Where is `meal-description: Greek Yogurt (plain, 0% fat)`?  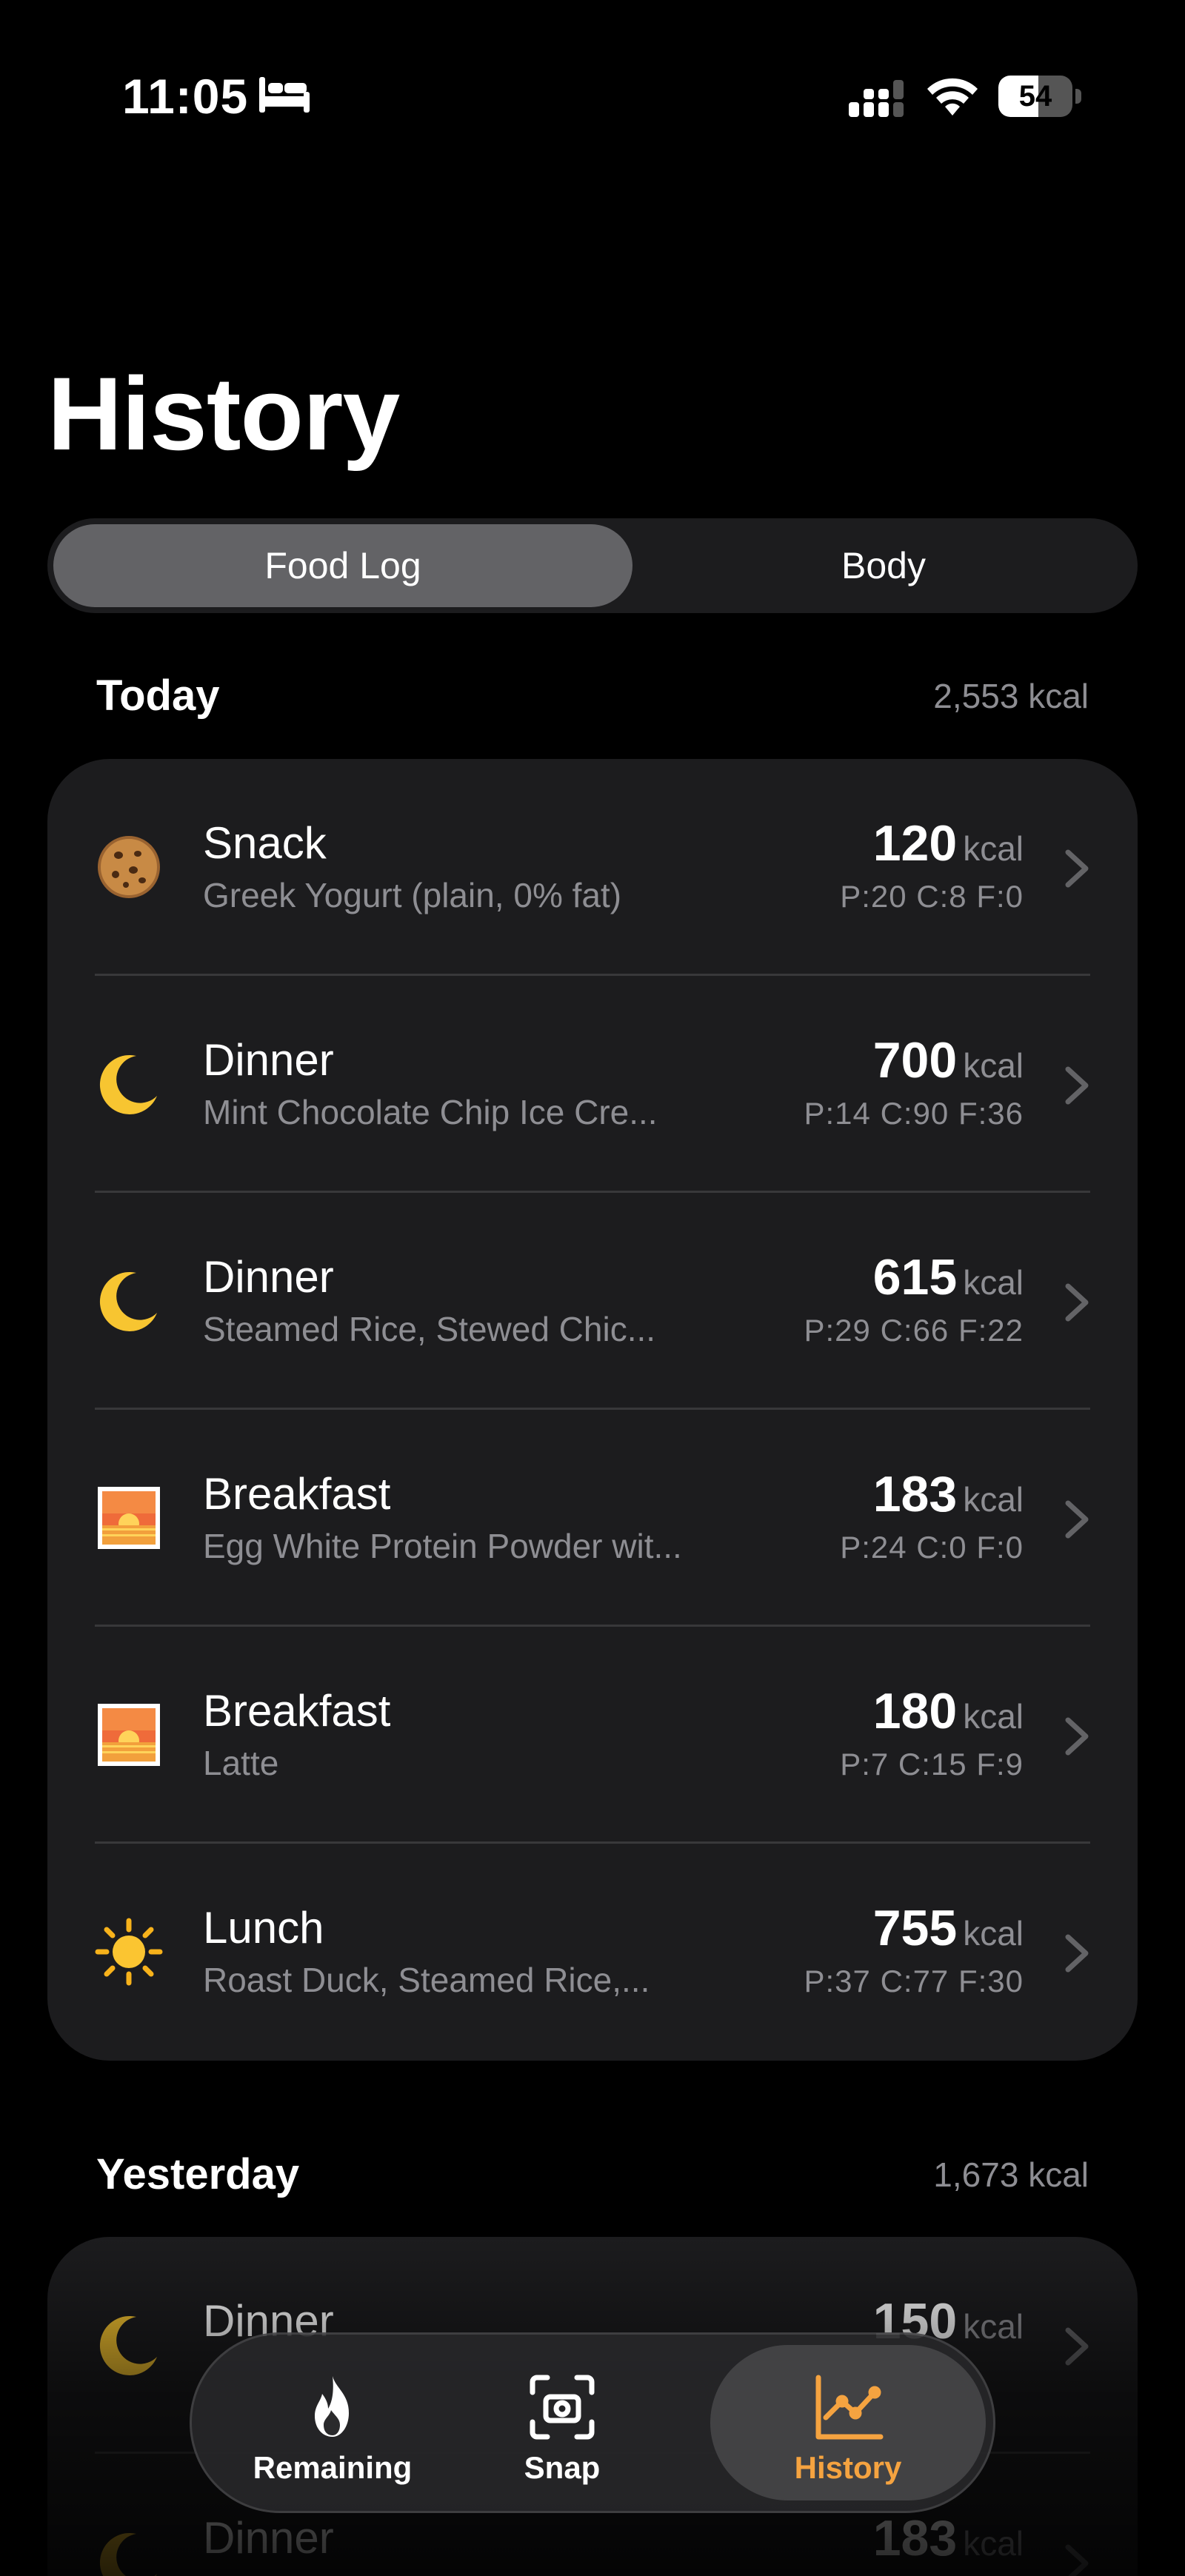 meal-description: Greek Yogurt (plain, 0% fat) is located at coordinates (412, 895).